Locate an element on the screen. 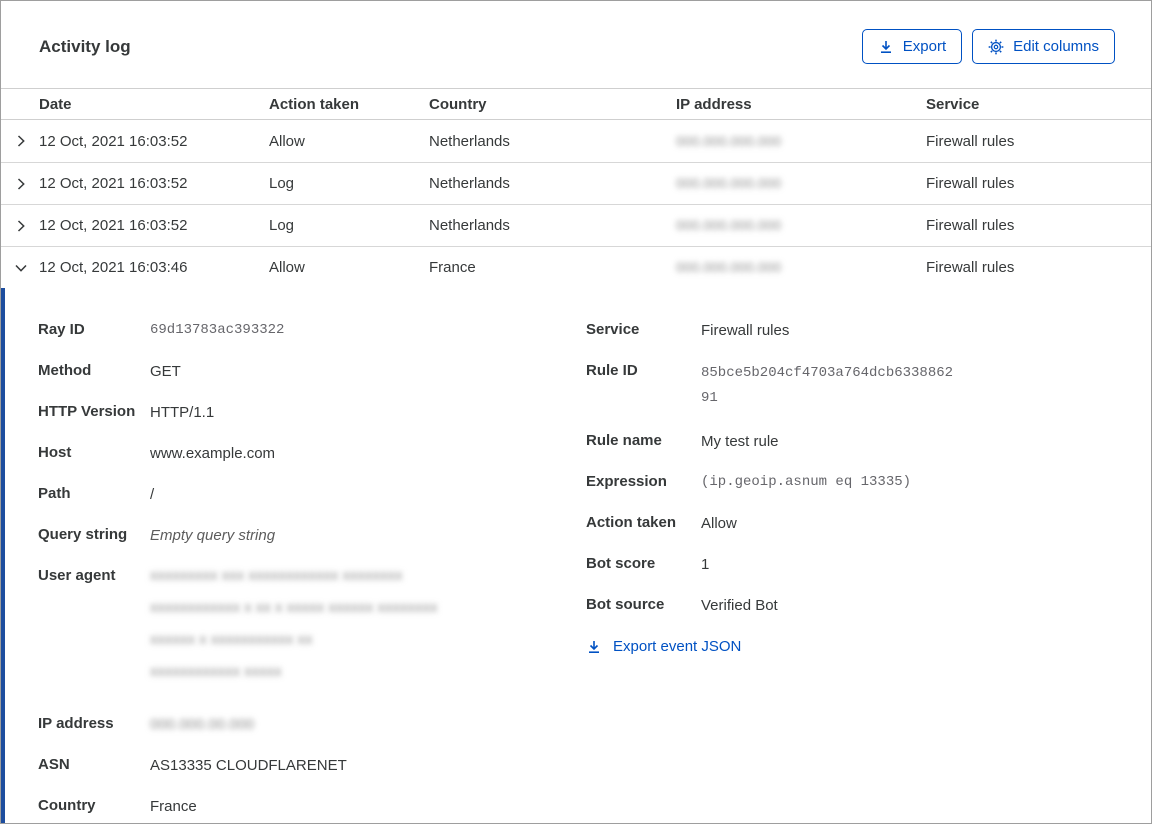 The height and width of the screenshot is (824, 1152). detail-row: Bot source Verified Bot is located at coordinates (850, 605).